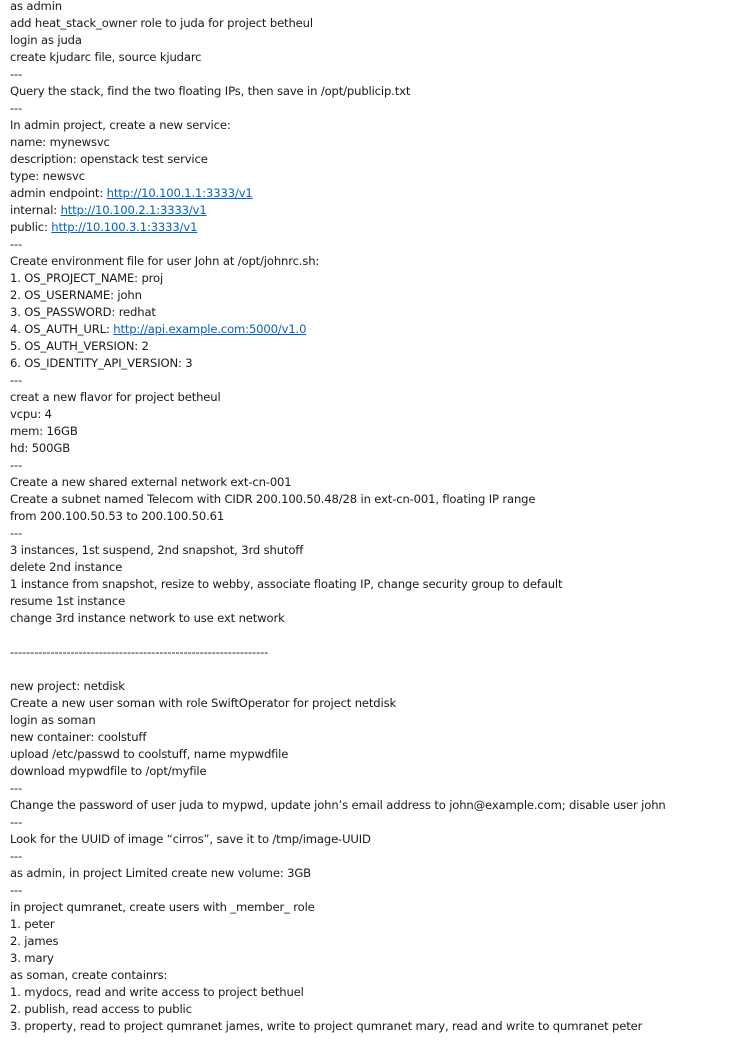  Describe the element at coordinates (35, 210) in the screenshot. I see `text-segment: internal:` at that location.